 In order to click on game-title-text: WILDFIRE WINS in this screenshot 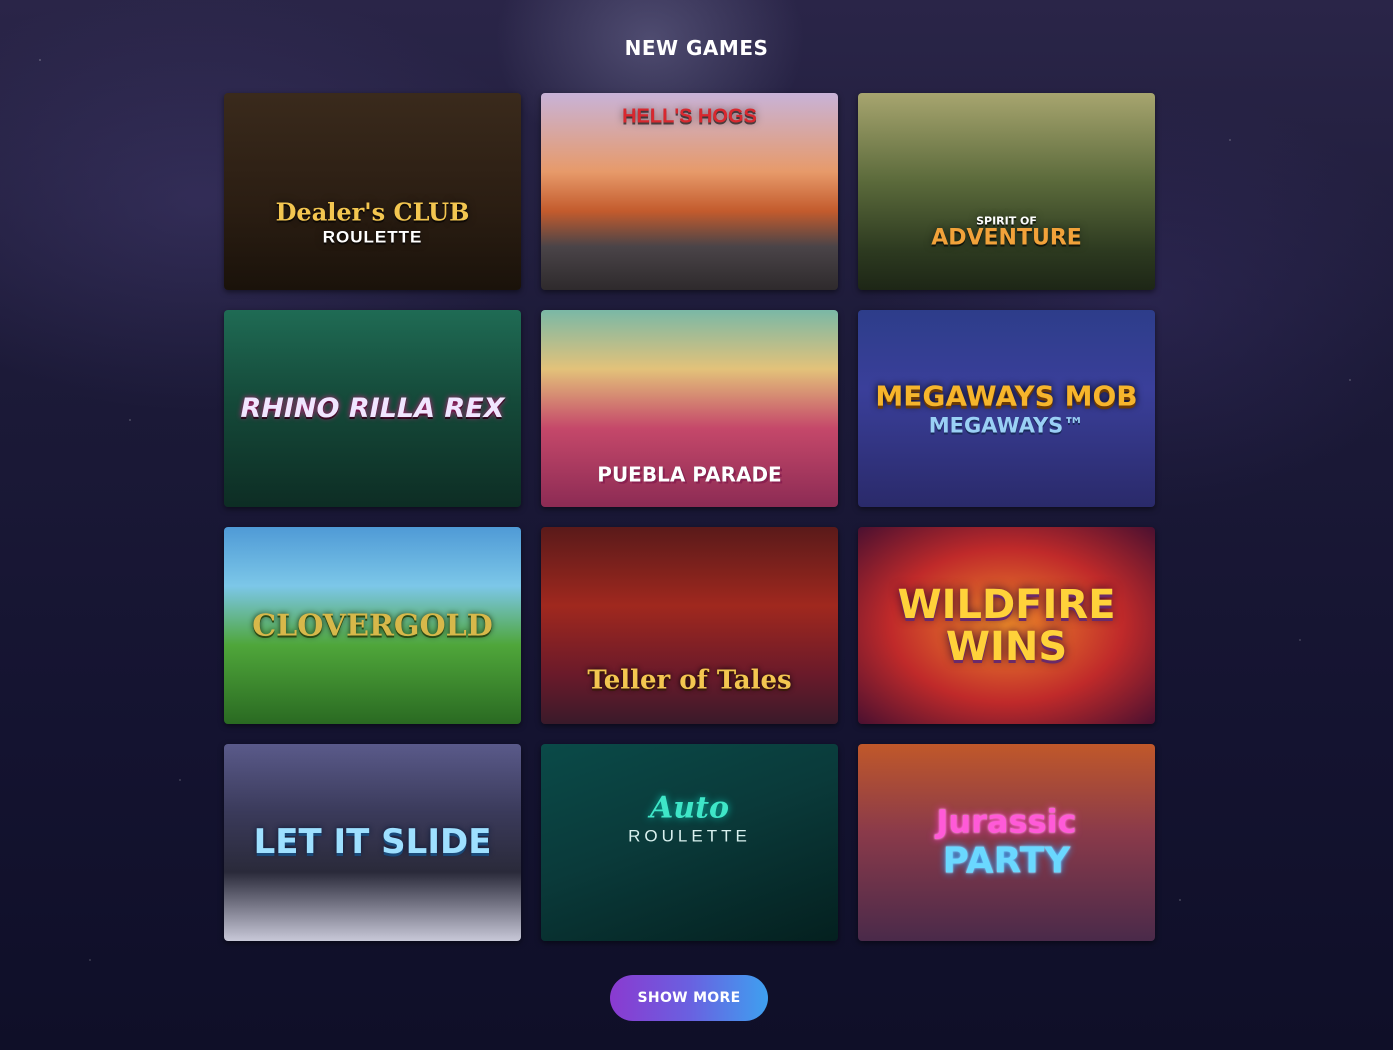, I will do `click(1006, 625)`.